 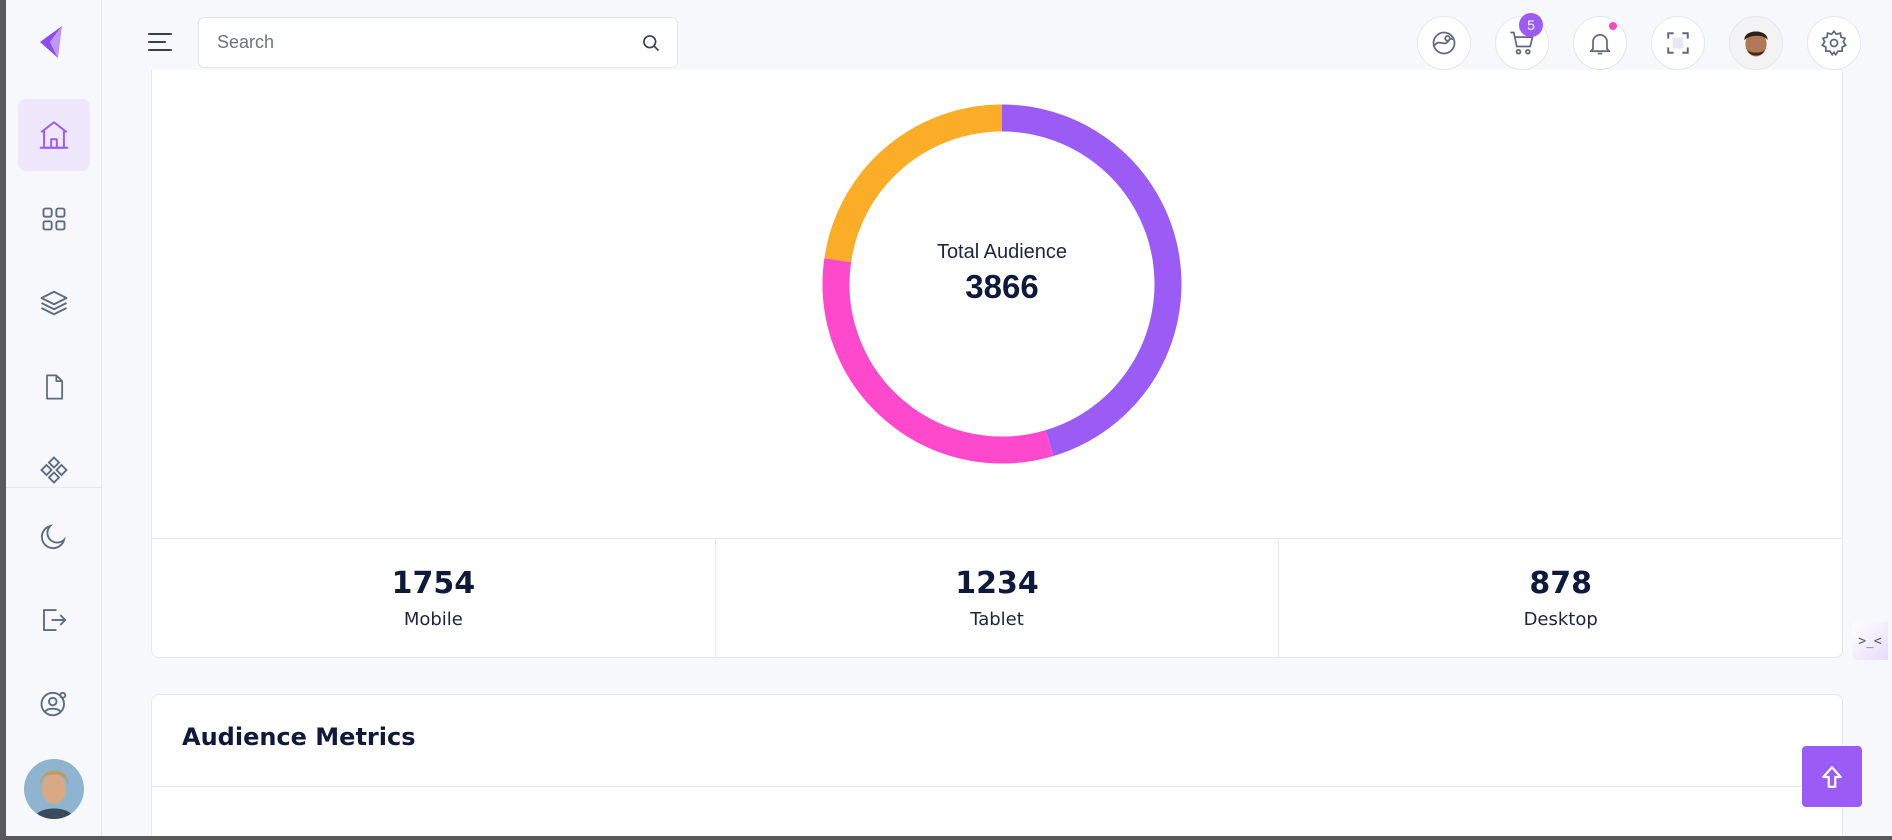 I want to click on settings-button, so click(x=1834, y=43).